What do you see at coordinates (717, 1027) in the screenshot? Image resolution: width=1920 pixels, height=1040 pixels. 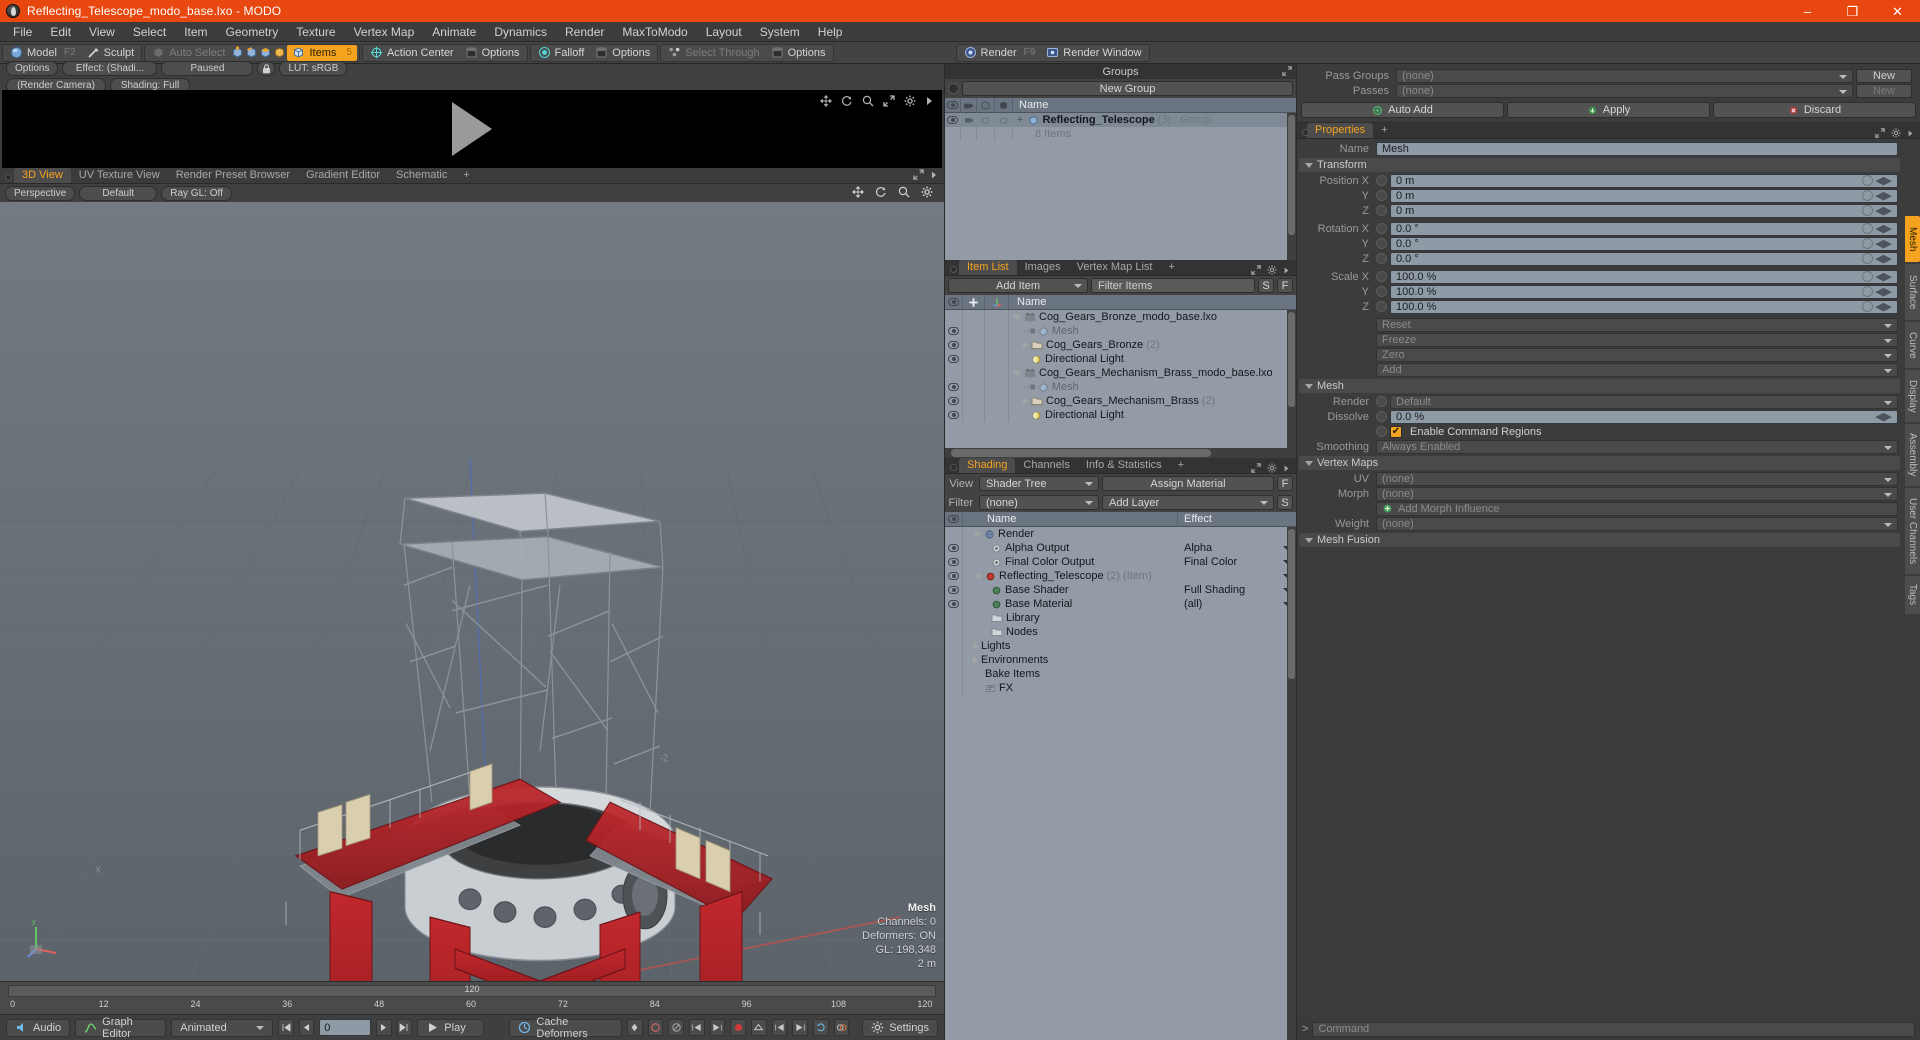 I see `key-next-button` at bounding box center [717, 1027].